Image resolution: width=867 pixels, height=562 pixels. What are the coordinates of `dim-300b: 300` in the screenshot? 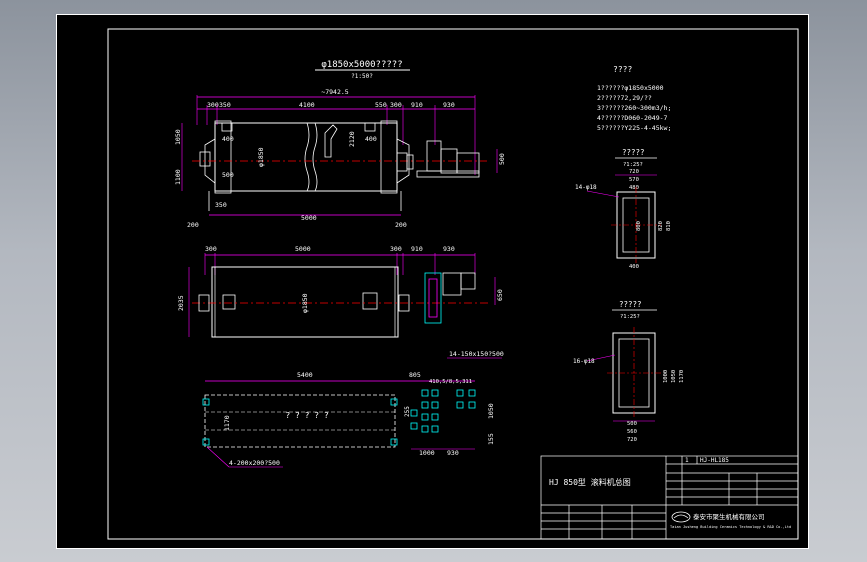 It's located at (396, 105).